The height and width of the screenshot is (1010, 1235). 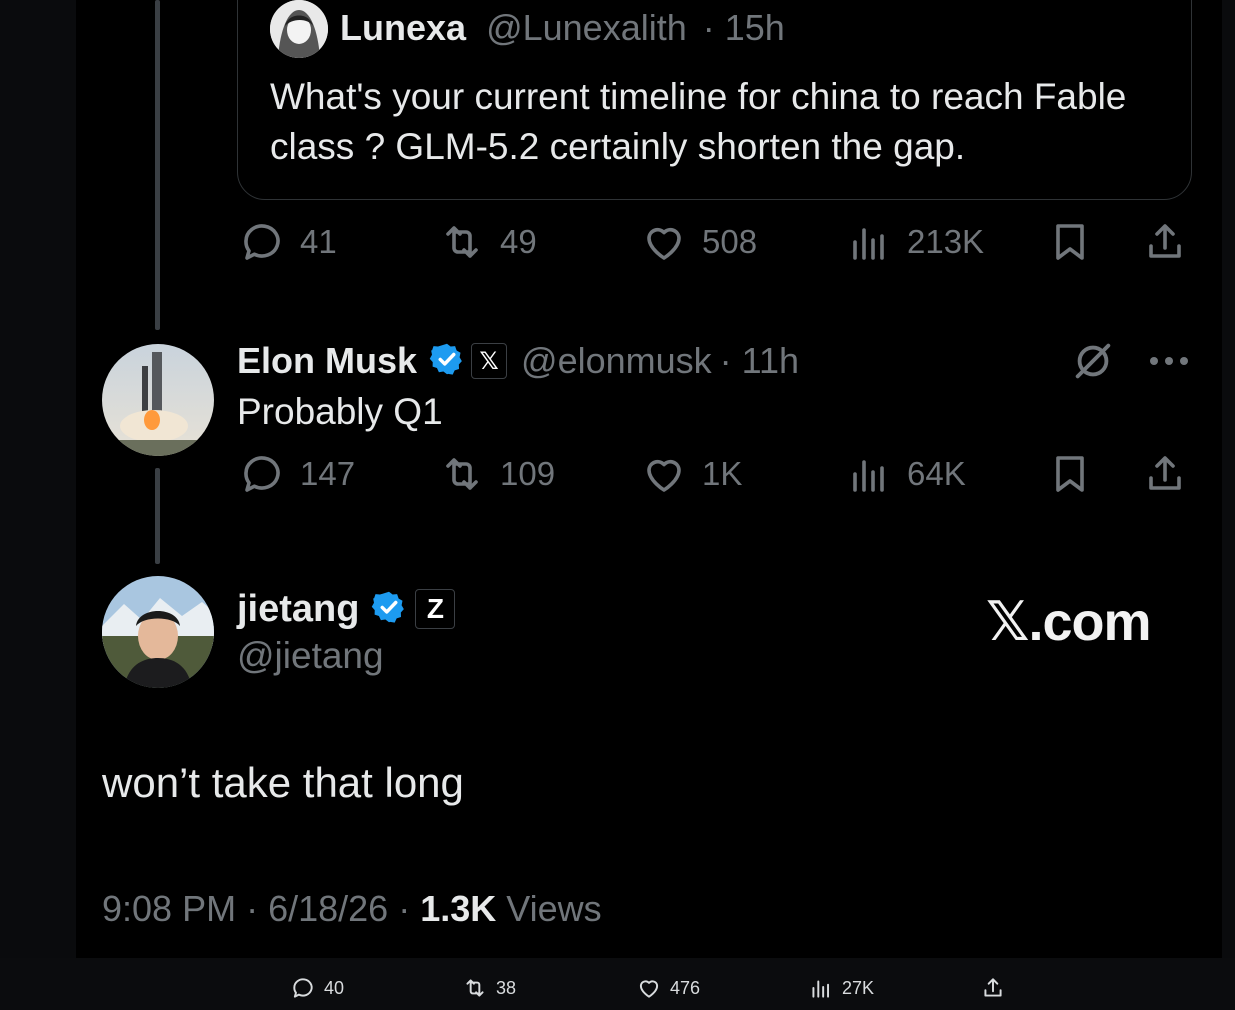 I want to click on post-metadata: 9:08 PM · 6/18/26 · 1.3K Views, so click(x=352, y=908).